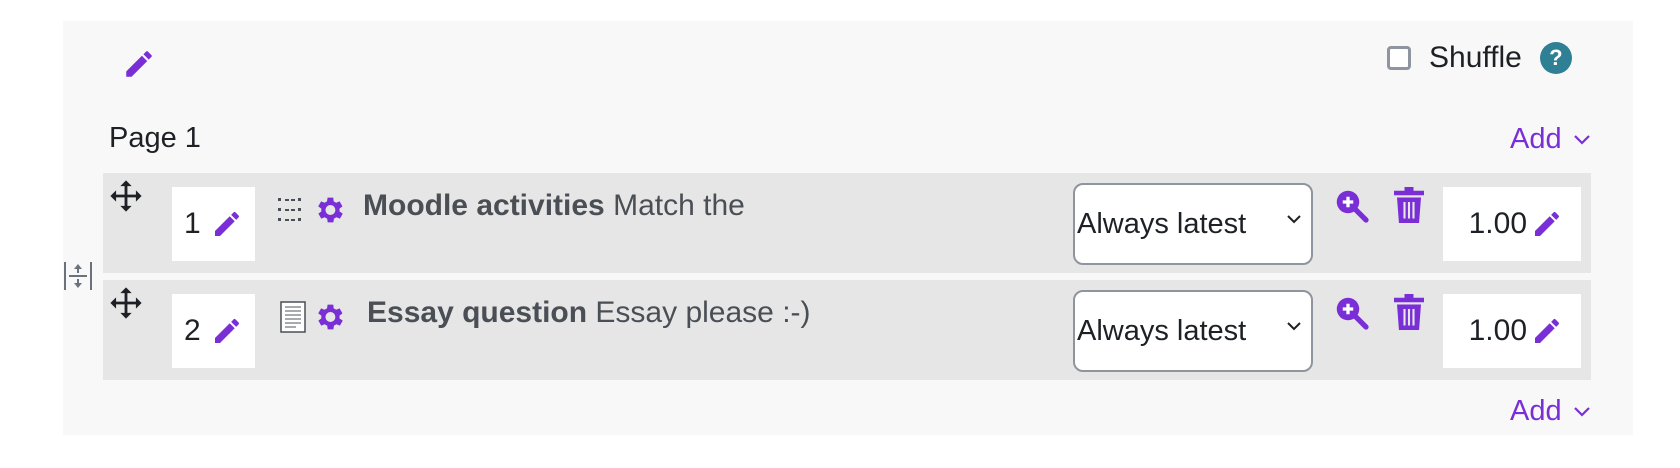  I want to click on matching-question-icon, so click(289, 209).